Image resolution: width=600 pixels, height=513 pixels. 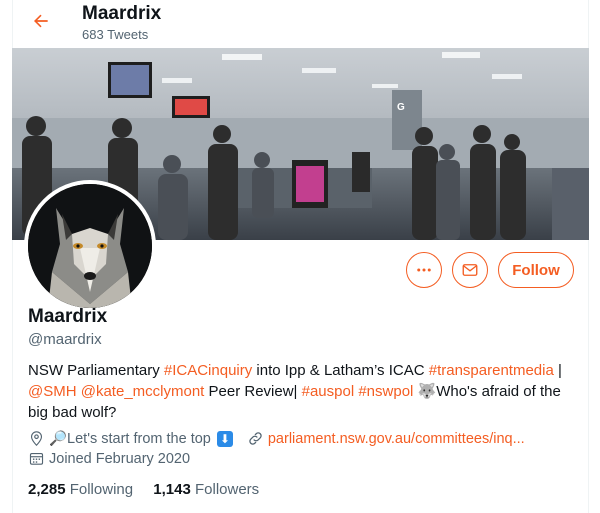 I want to click on back-button, so click(x=41, y=21).